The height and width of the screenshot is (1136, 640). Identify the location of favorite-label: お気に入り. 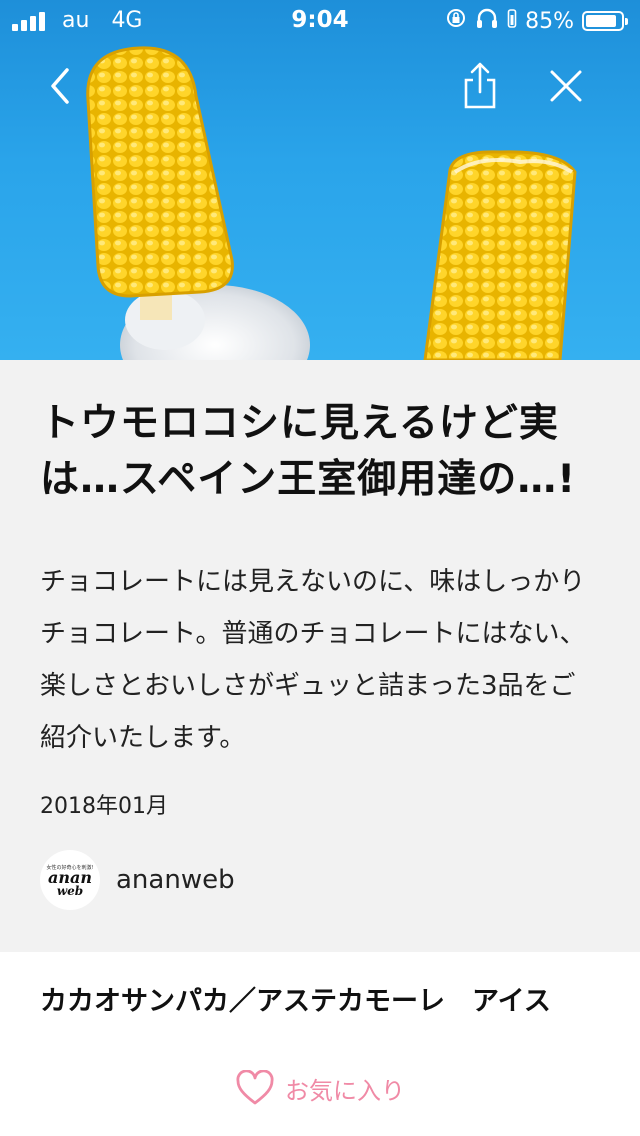
(345, 1090).